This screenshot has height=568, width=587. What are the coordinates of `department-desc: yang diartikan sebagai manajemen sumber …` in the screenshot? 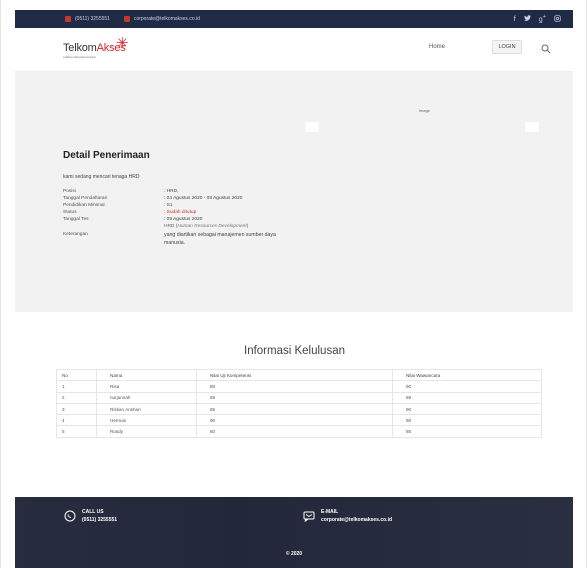 It's located at (220, 239).